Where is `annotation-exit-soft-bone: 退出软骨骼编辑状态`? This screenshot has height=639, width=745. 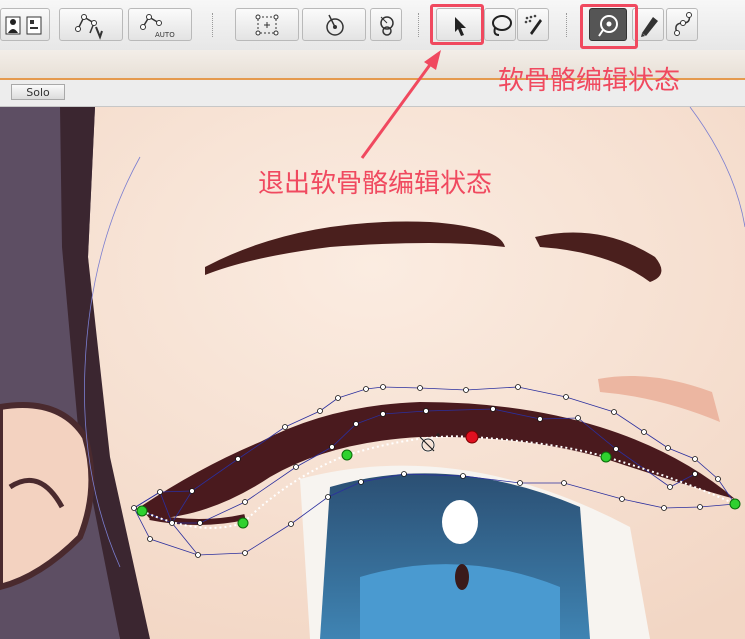
annotation-exit-soft-bone: 退出软骨骼编辑状态 is located at coordinates (375, 184).